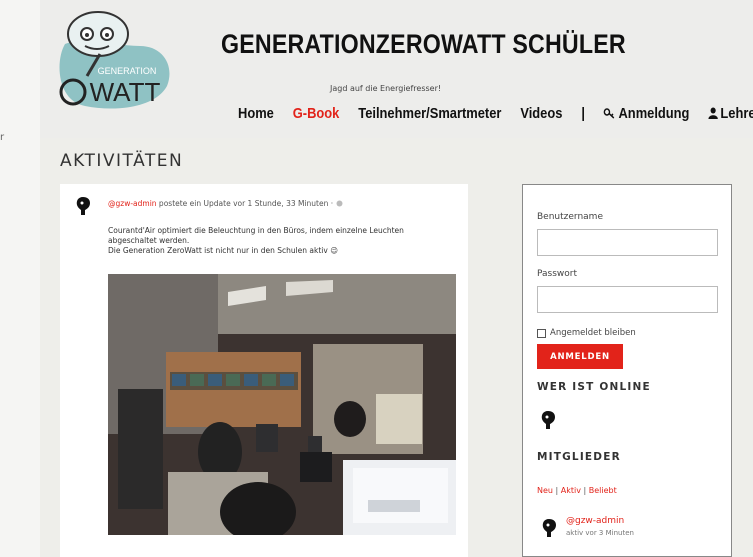 The height and width of the screenshot is (557, 753). Describe the element at coordinates (627, 299) in the screenshot. I see `password-field` at that location.